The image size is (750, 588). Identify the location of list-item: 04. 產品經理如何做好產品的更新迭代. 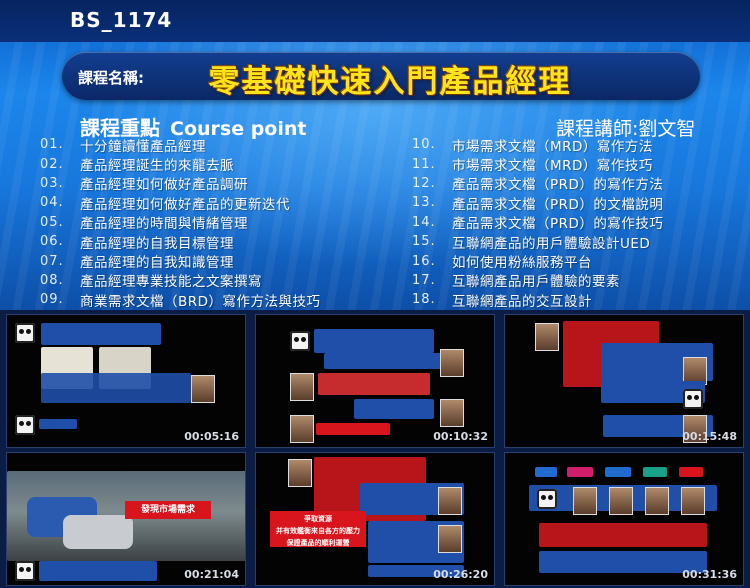
(165, 204).